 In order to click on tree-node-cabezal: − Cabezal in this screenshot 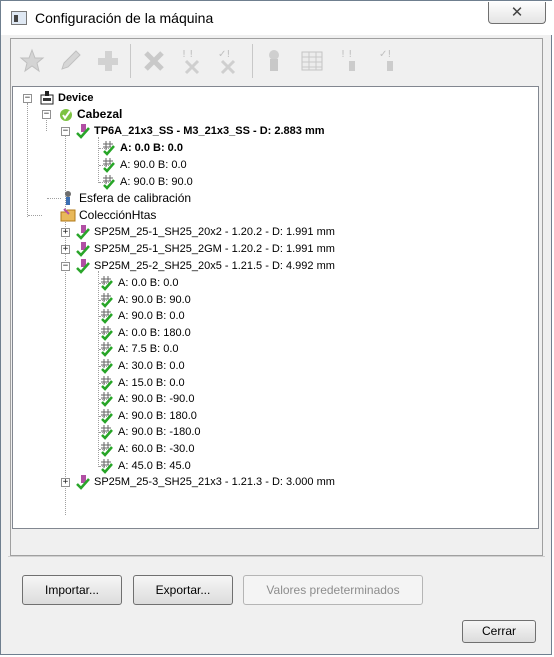, I will do `click(273, 114)`.